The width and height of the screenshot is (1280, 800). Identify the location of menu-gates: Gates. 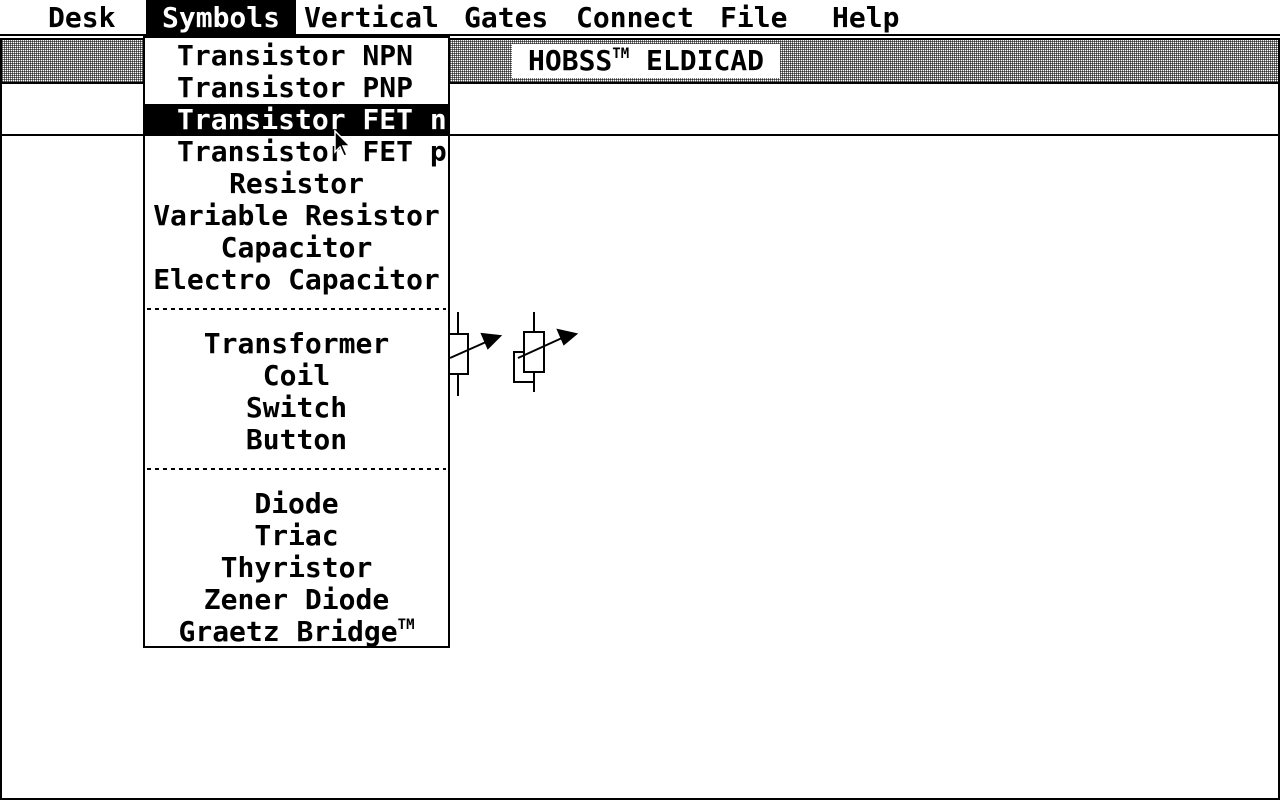
(506, 18).